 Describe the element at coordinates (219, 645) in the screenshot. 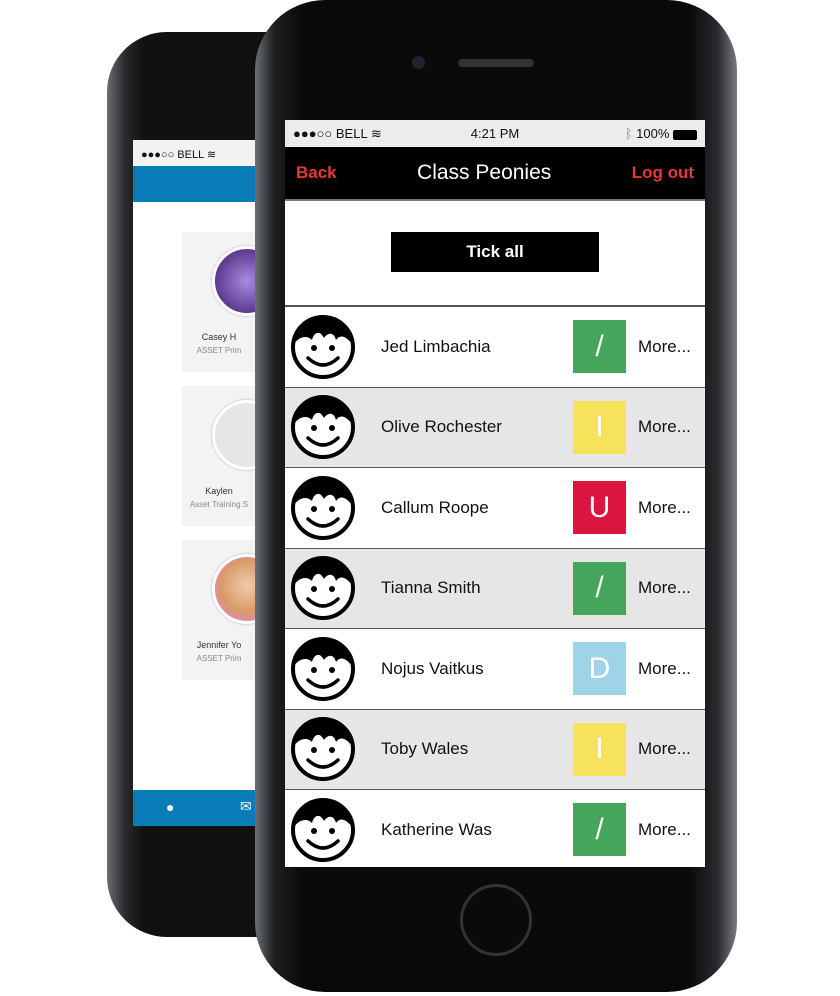

I see `card-name: Jennifer Yo` at that location.